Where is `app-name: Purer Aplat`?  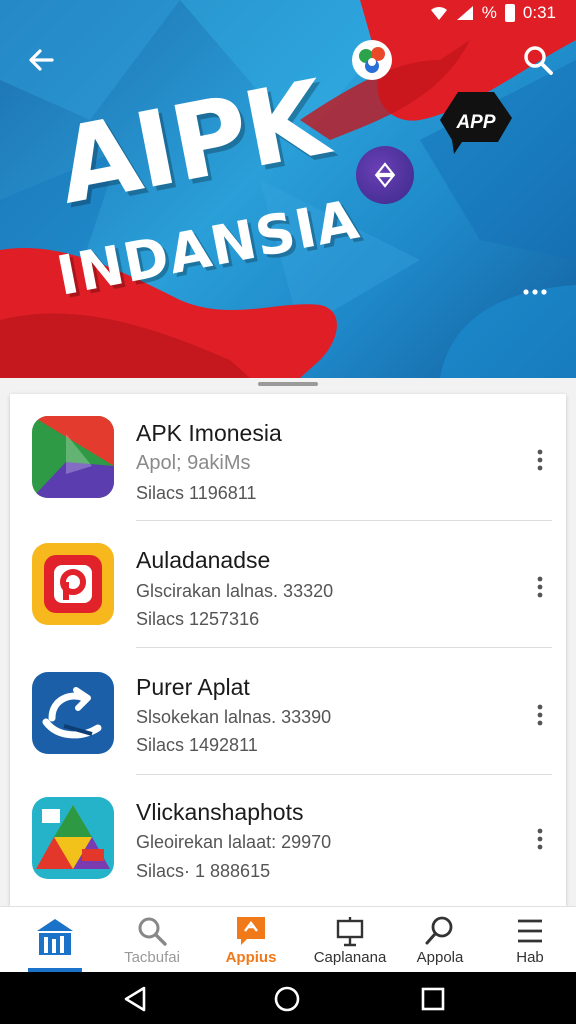
app-name: Purer Aplat is located at coordinates (193, 687).